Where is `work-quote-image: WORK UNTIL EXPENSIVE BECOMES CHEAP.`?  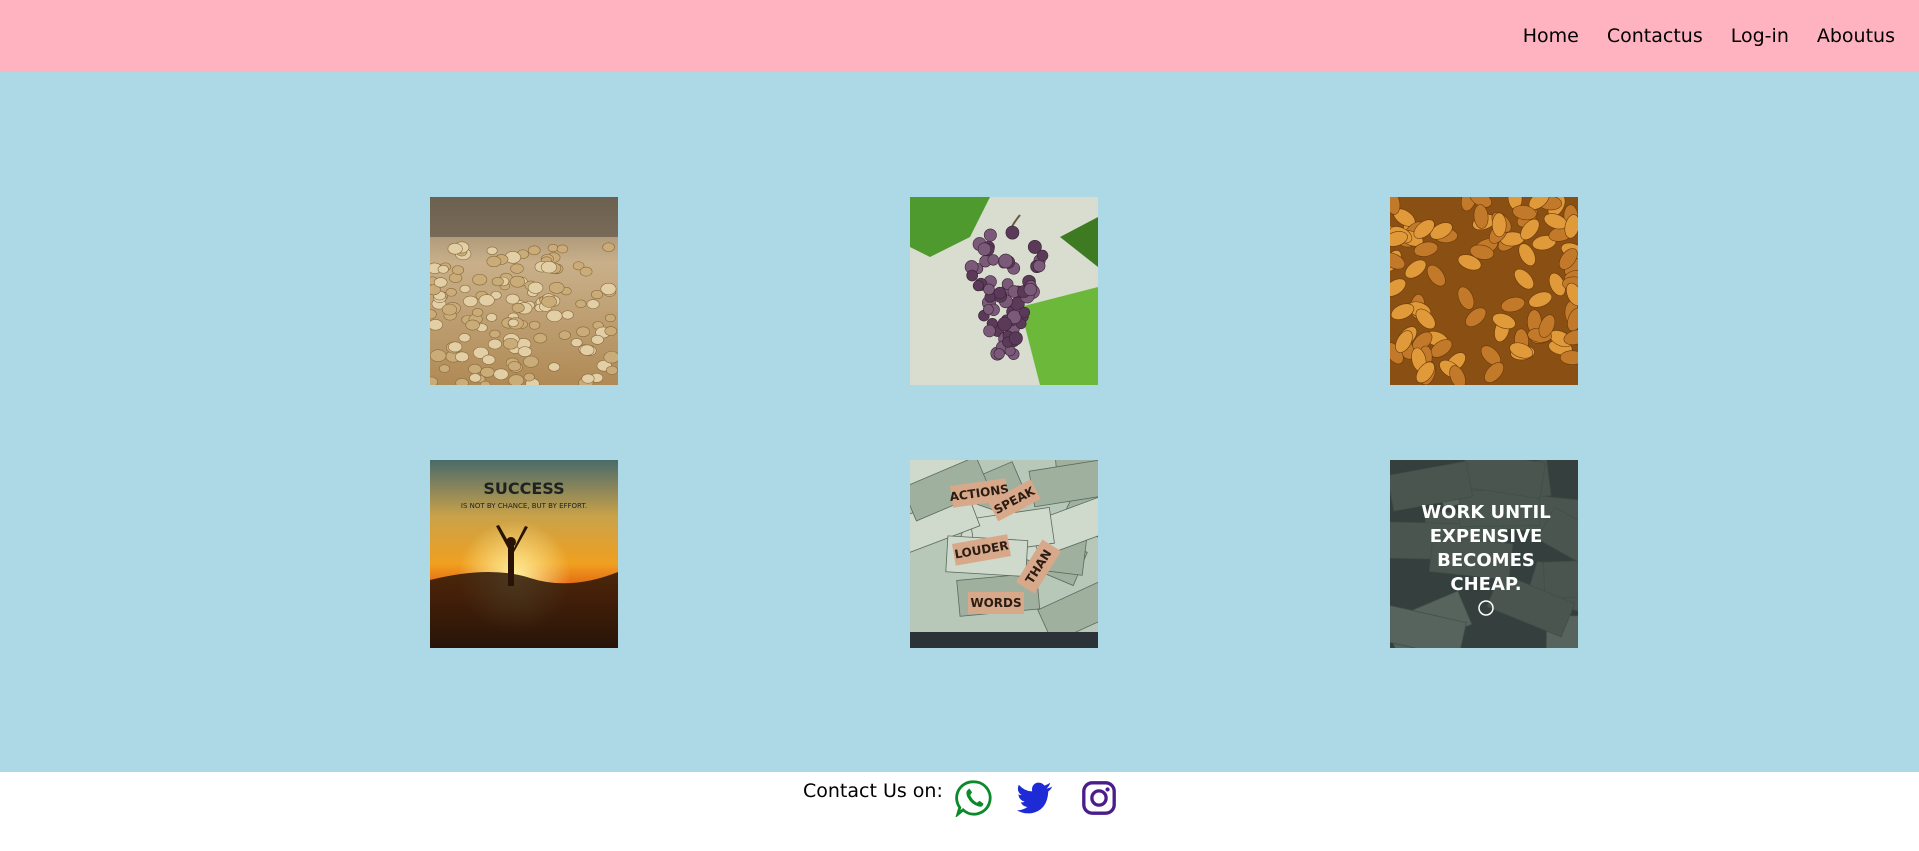 work-quote-image: WORK UNTIL EXPENSIVE BECOMES CHEAP. is located at coordinates (1484, 554).